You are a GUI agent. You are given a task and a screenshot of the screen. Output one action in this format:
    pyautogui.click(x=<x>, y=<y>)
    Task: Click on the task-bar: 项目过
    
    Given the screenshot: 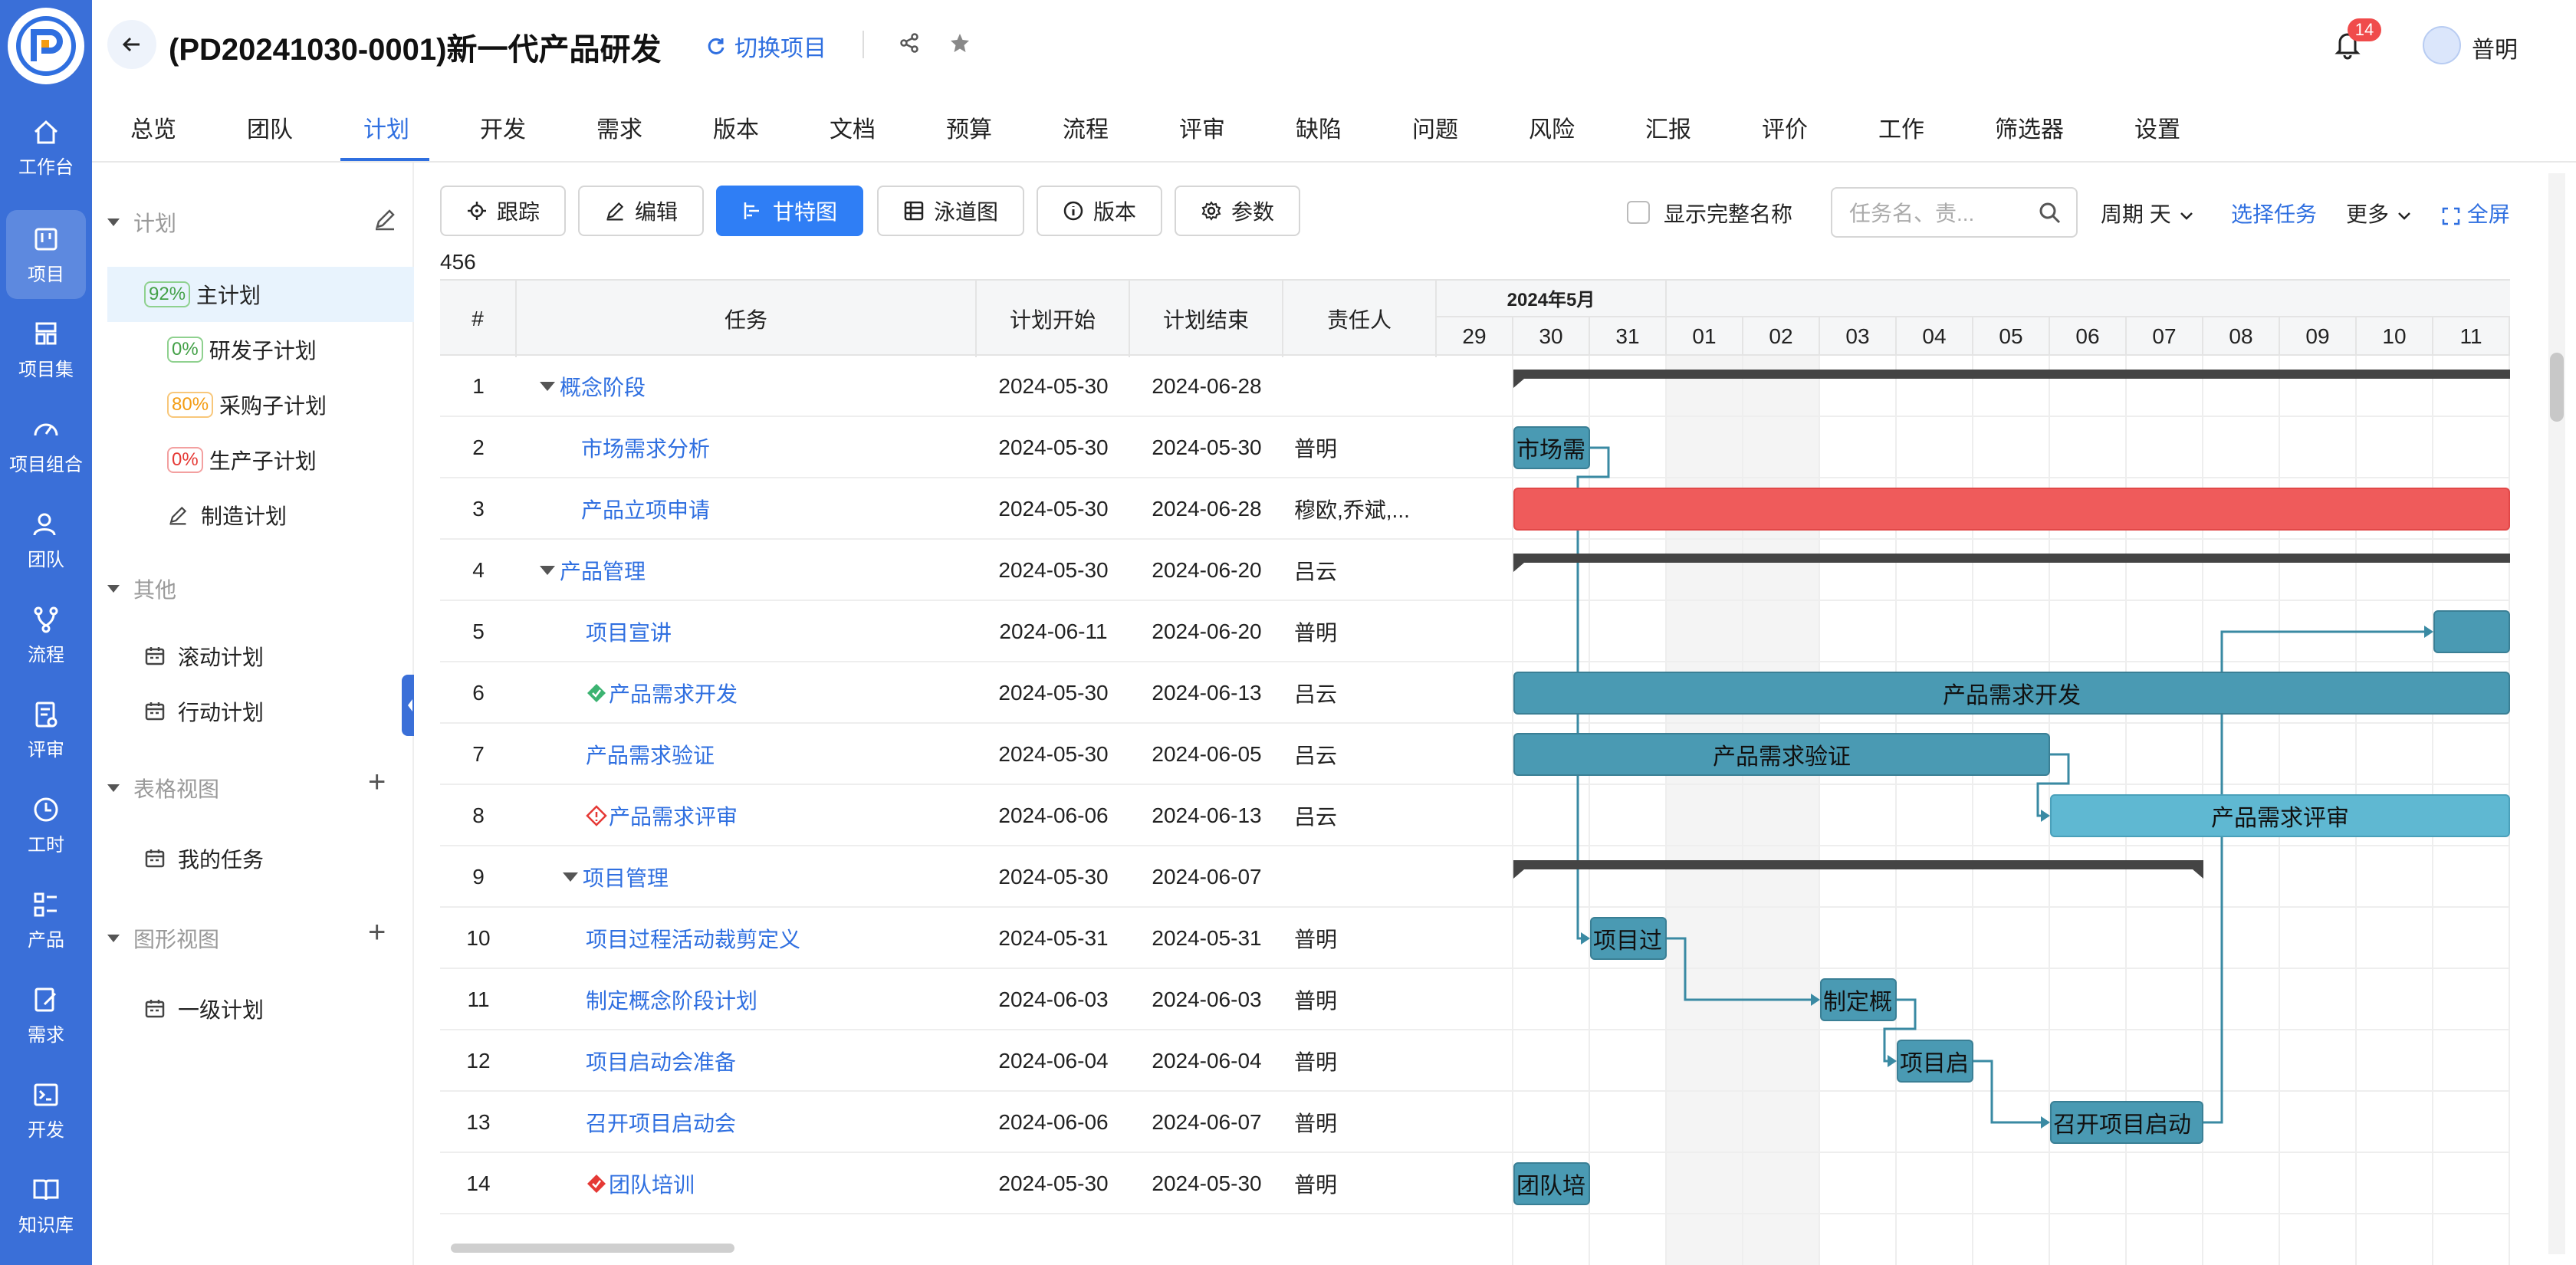 What is the action you would take?
    pyautogui.click(x=1628, y=939)
    